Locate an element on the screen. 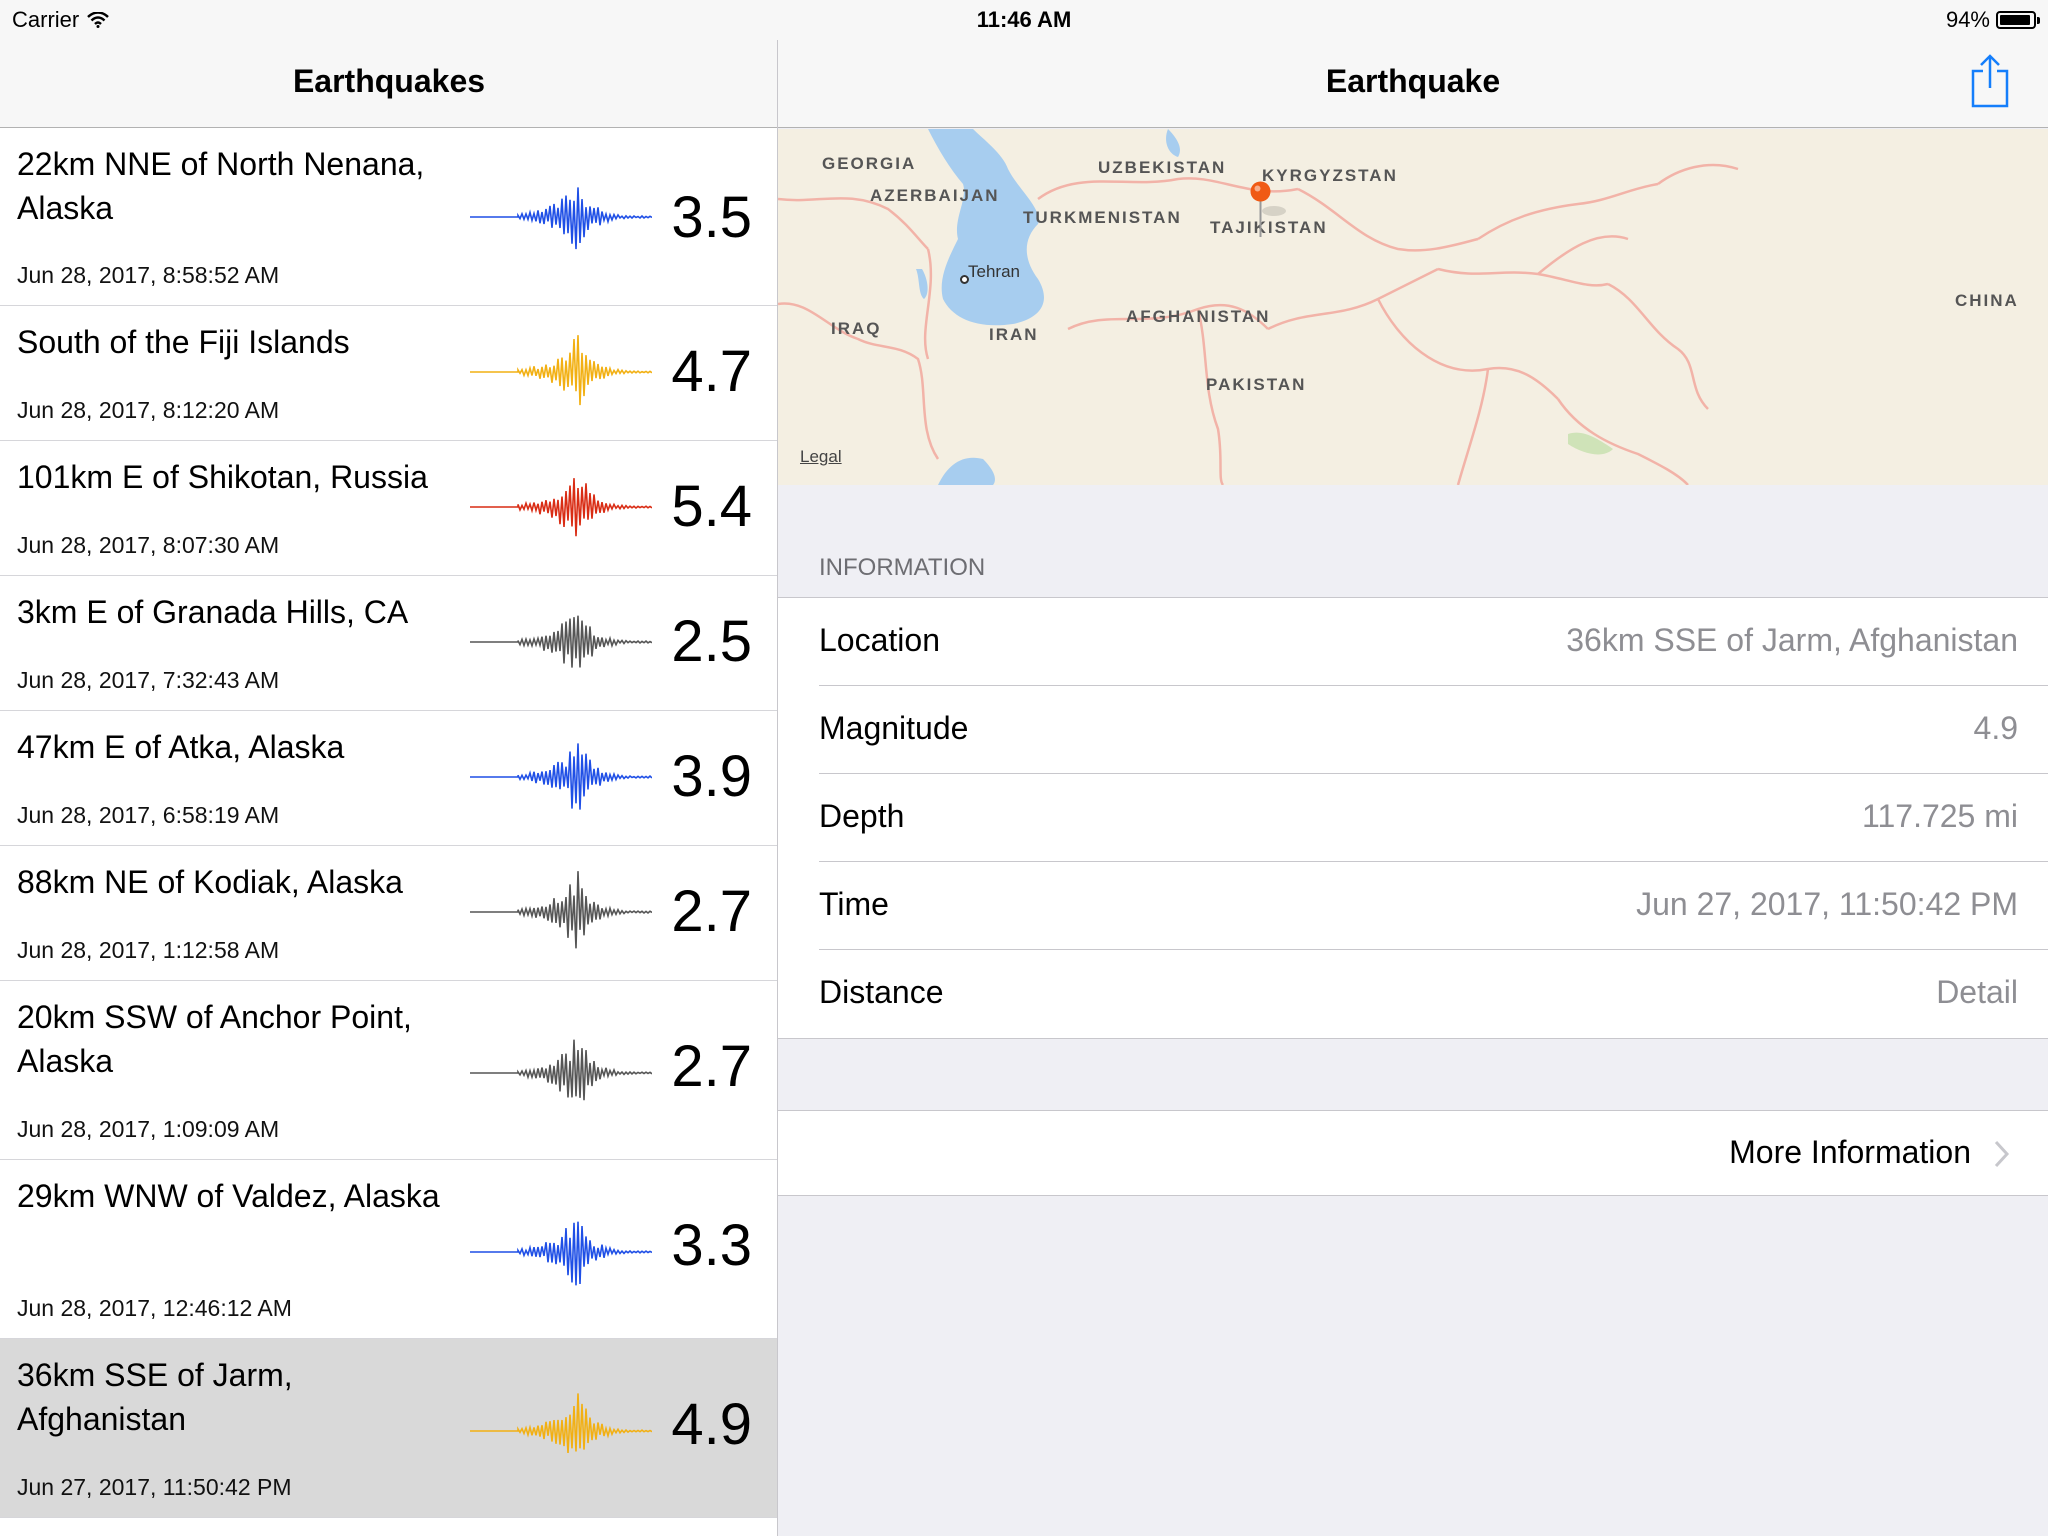  quake-date: Jun 27, 2017, 11:50:42 PM is located at coordinates (154, 1487).